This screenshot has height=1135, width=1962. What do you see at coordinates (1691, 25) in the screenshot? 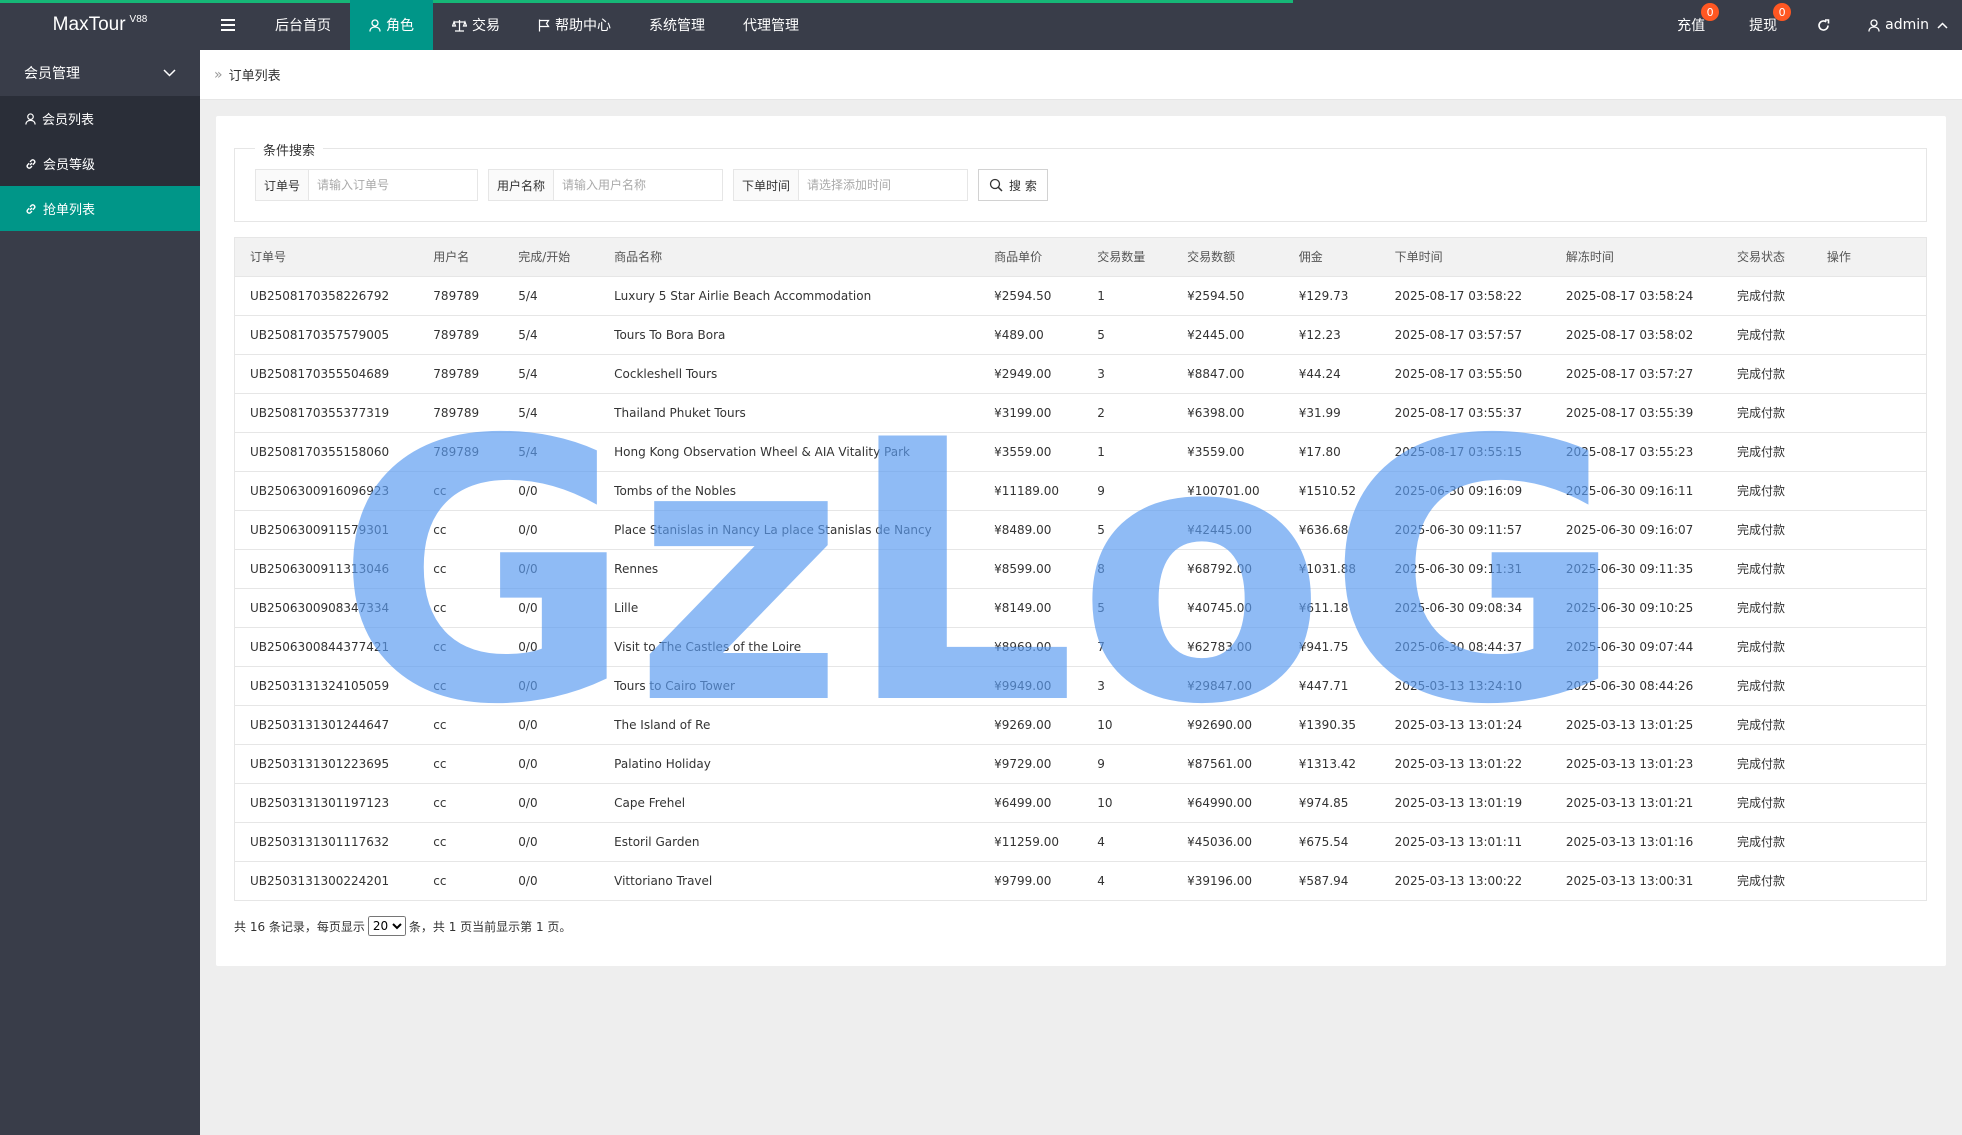
I see `recharge-button: 充值 0` at bounding box center [1691, 25].